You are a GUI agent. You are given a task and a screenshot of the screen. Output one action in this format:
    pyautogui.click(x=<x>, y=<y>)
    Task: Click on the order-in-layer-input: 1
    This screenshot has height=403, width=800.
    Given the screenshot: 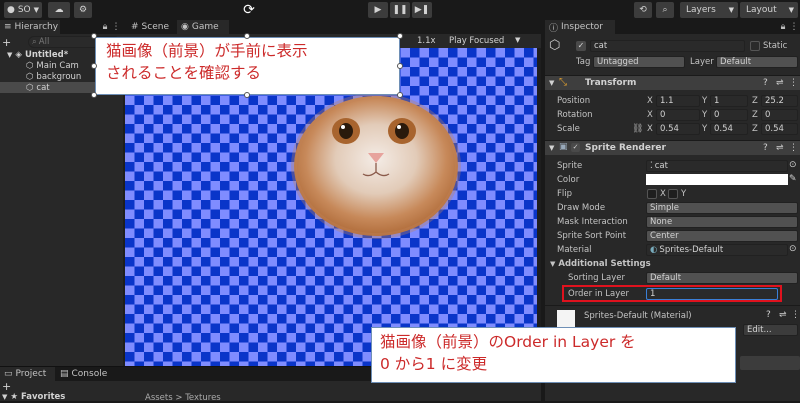 What is the action you would take?
    pyautogui.click(x=712, y=294)
    